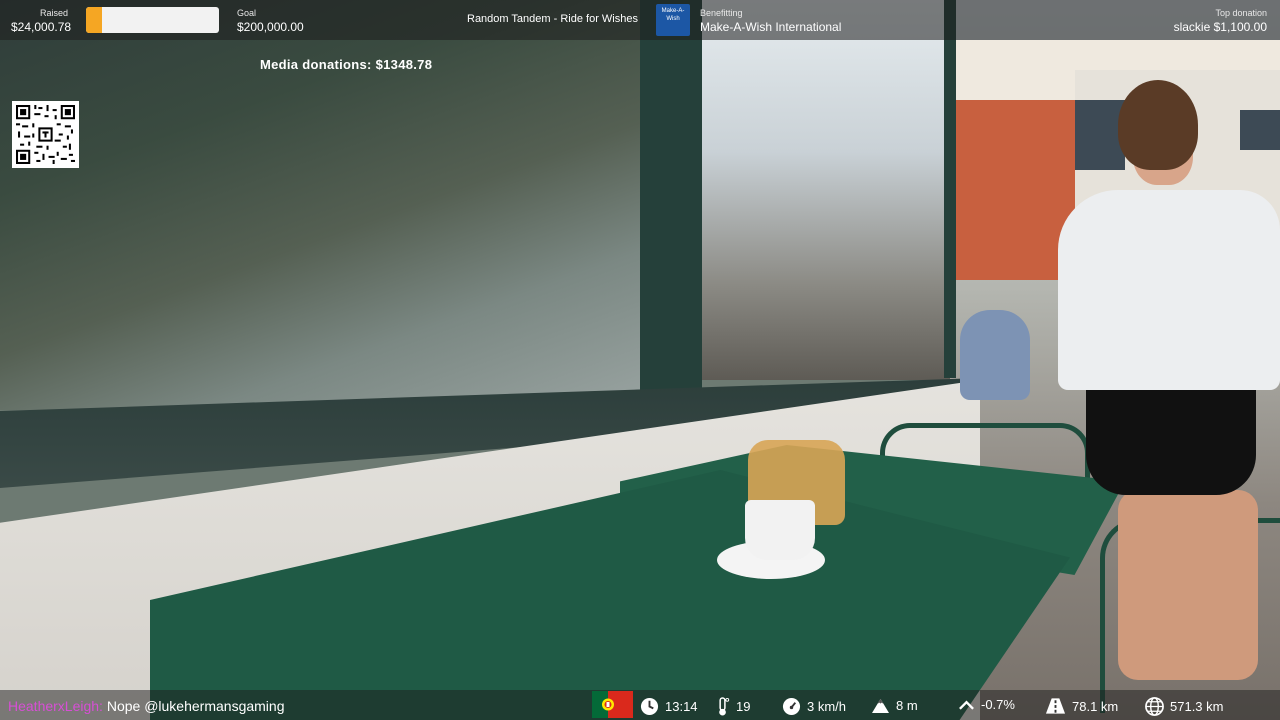 The width and height of the screenshot is (1280, 720). Describe the element at coordinates (966, 705) in the screenshot. I see `chevron-up-icon` at that location.